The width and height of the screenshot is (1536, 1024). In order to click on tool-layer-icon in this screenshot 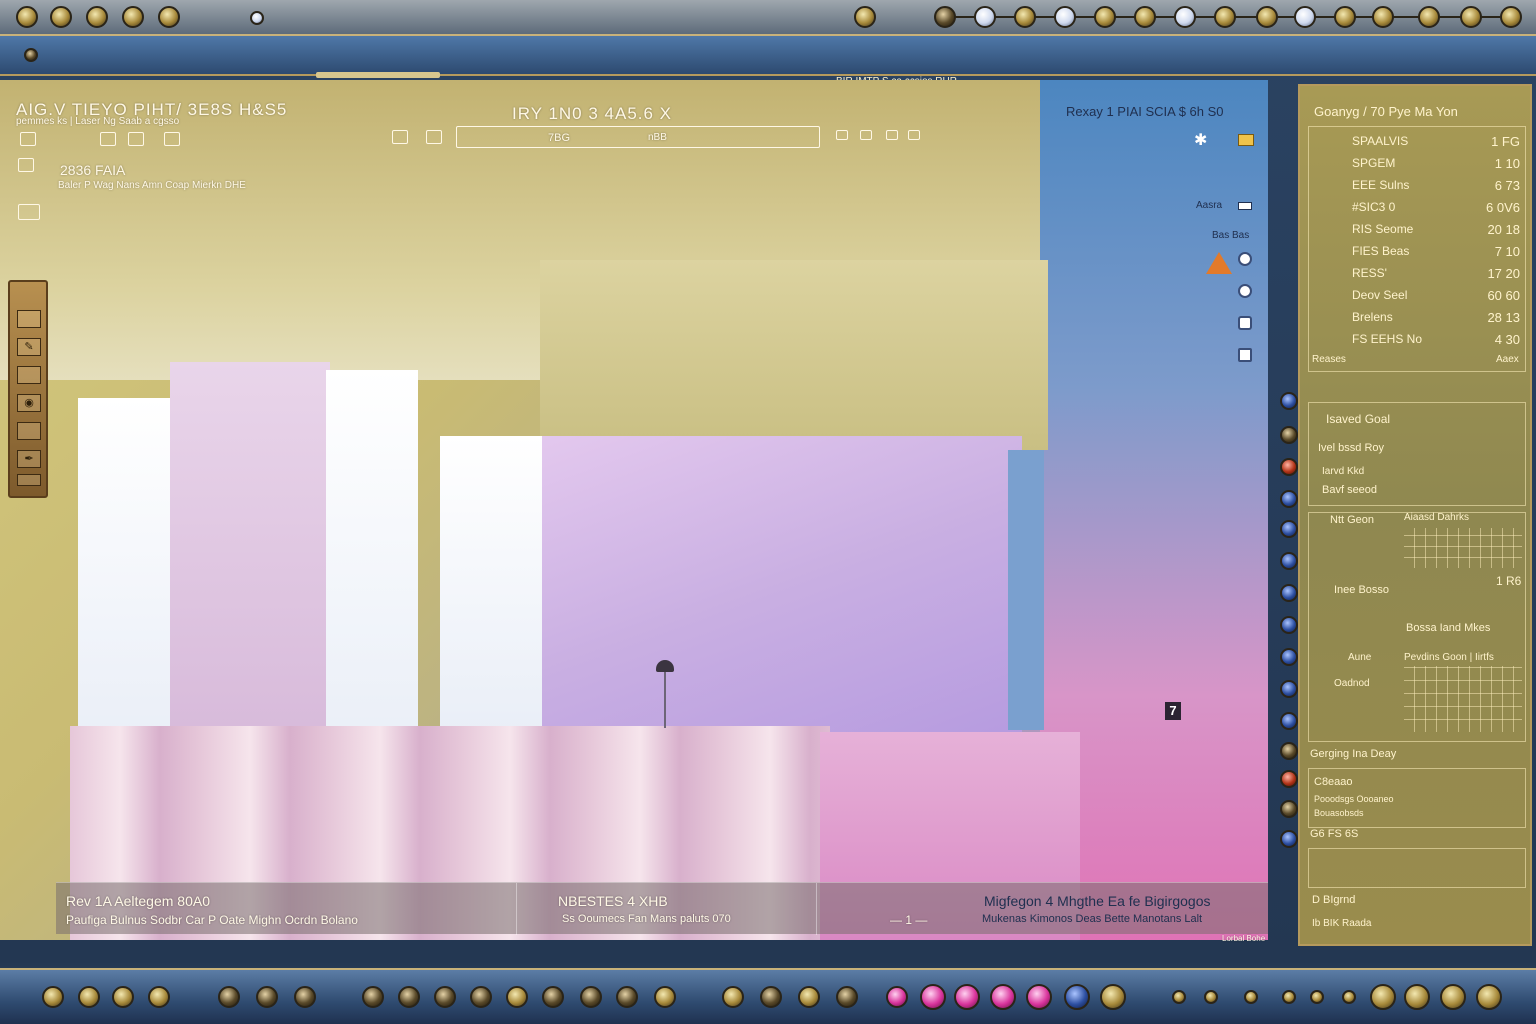, I will do `click(136, 139)`.